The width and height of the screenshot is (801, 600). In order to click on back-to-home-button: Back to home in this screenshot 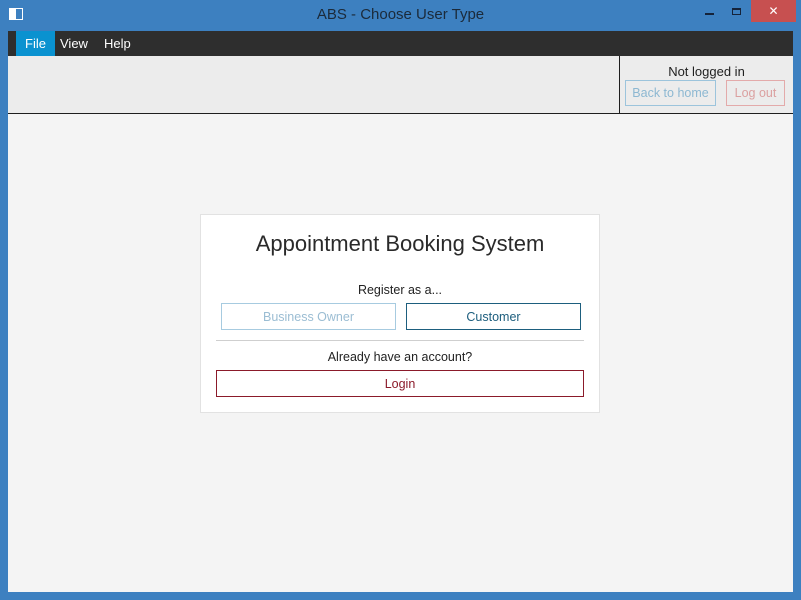, I will do `click(670, 93)`.